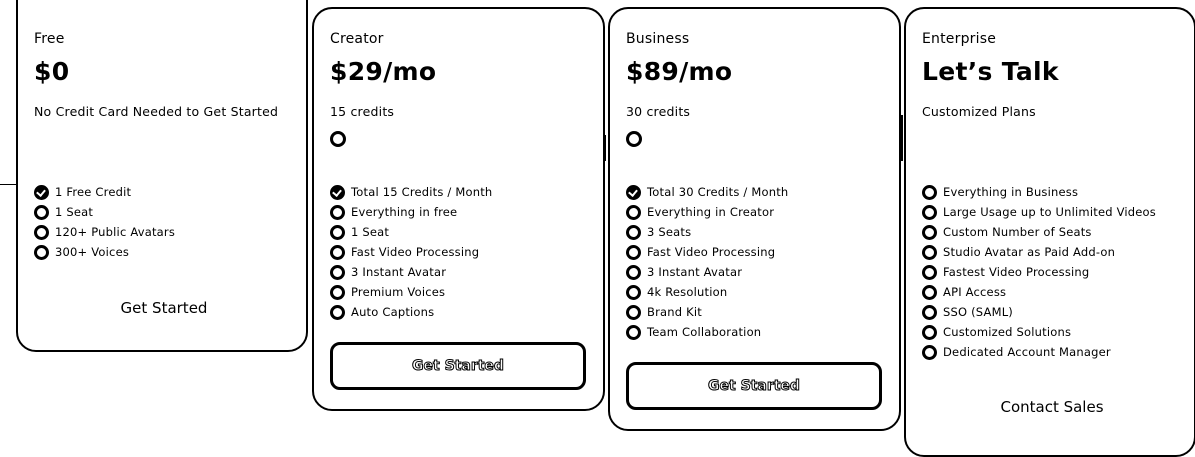 This screenshot has width=1195, height=457. I want to click on feature-label: SSO (SAML), so click(978, 312).